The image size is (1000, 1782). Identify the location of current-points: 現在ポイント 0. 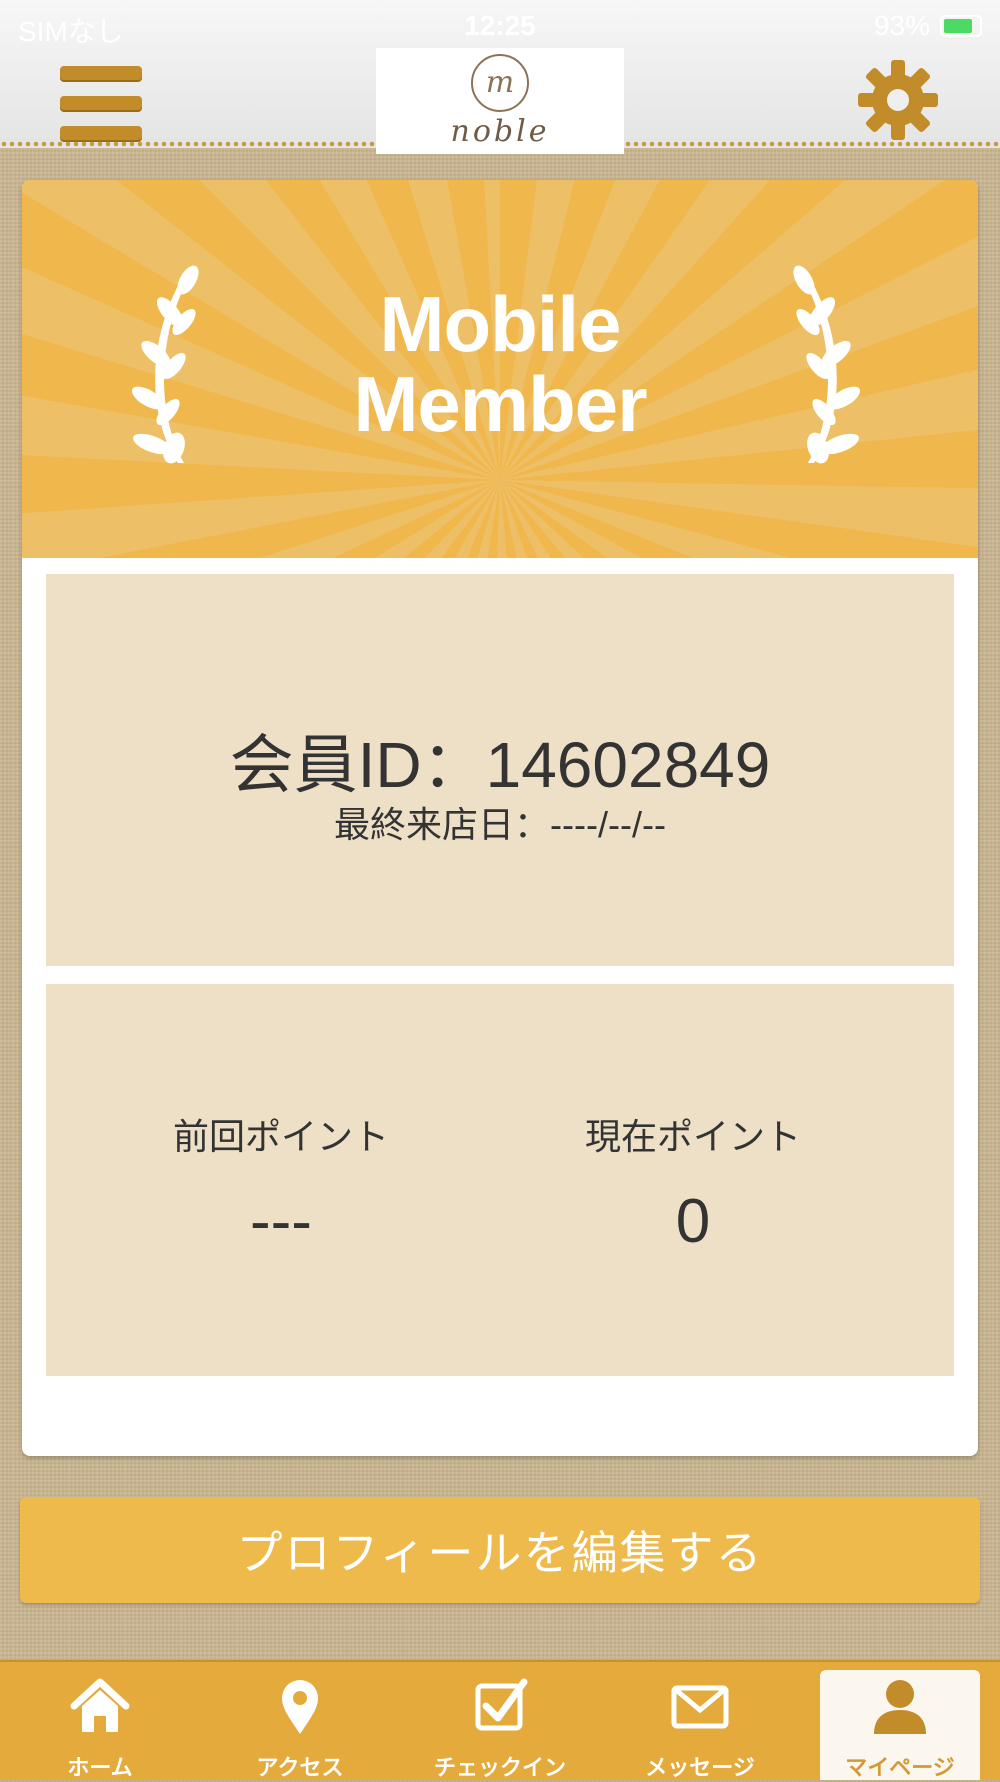
(693, 1182).